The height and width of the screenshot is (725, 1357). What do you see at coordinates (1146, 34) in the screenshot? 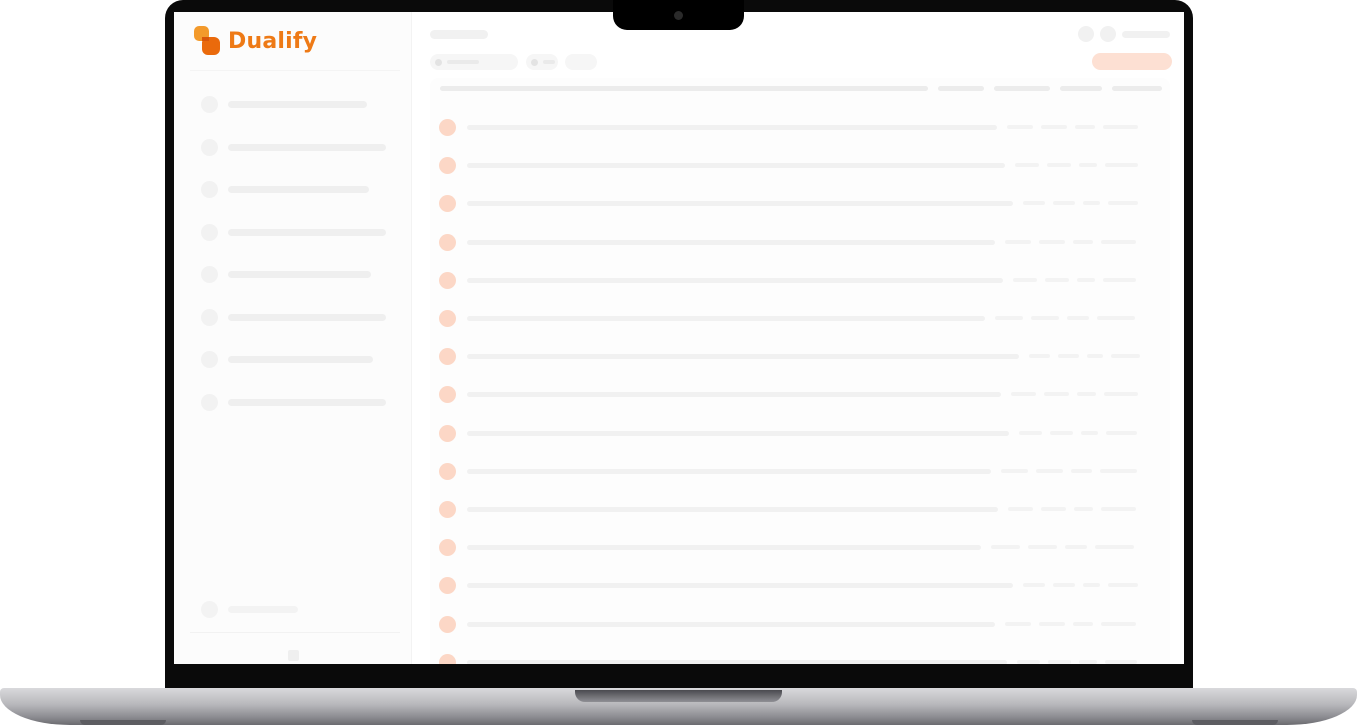
I see `user-name` at bounding box center [1146, 34].